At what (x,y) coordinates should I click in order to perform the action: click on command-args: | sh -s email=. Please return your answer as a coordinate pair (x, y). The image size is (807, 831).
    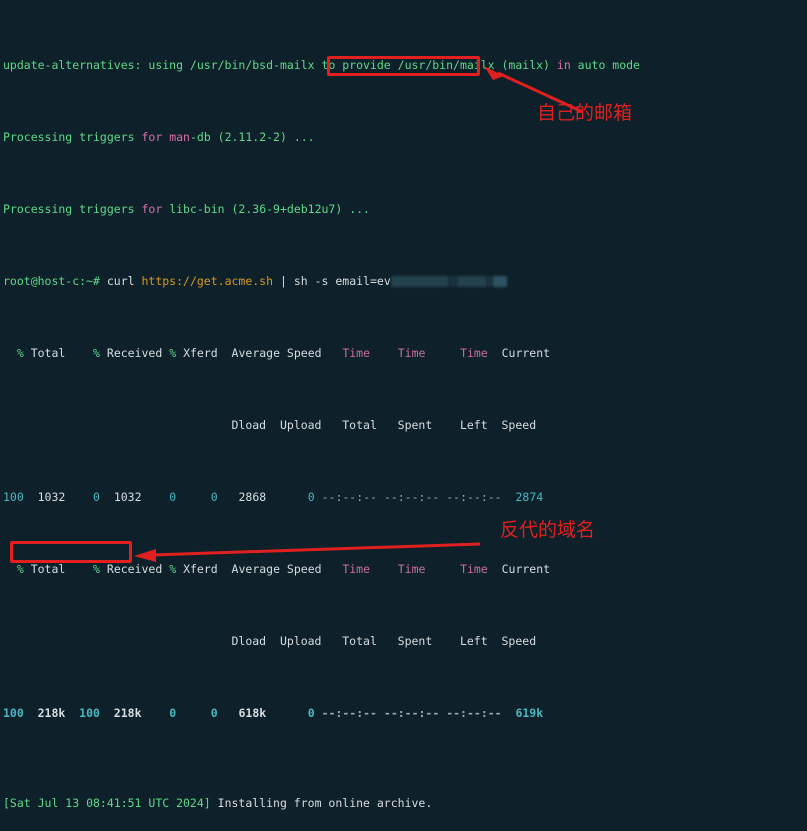
    Looking at the image, I should click on (325, 281).